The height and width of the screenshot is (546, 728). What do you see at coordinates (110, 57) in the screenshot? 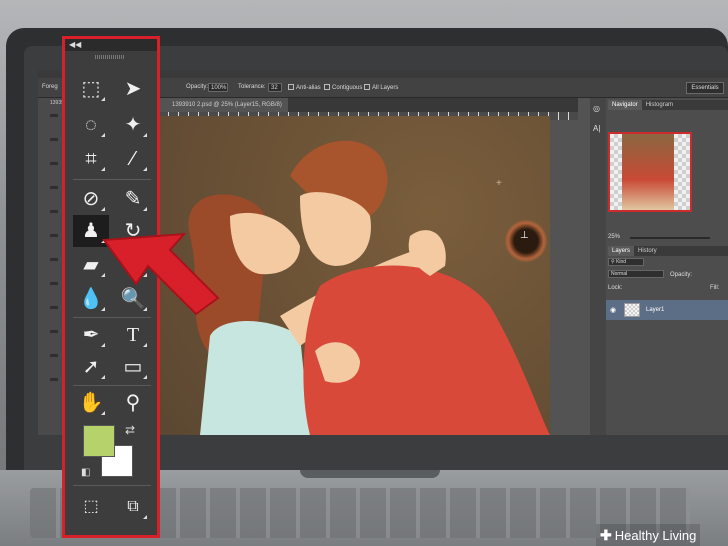
I see `panel-grip` at bounding box center [110, 57].